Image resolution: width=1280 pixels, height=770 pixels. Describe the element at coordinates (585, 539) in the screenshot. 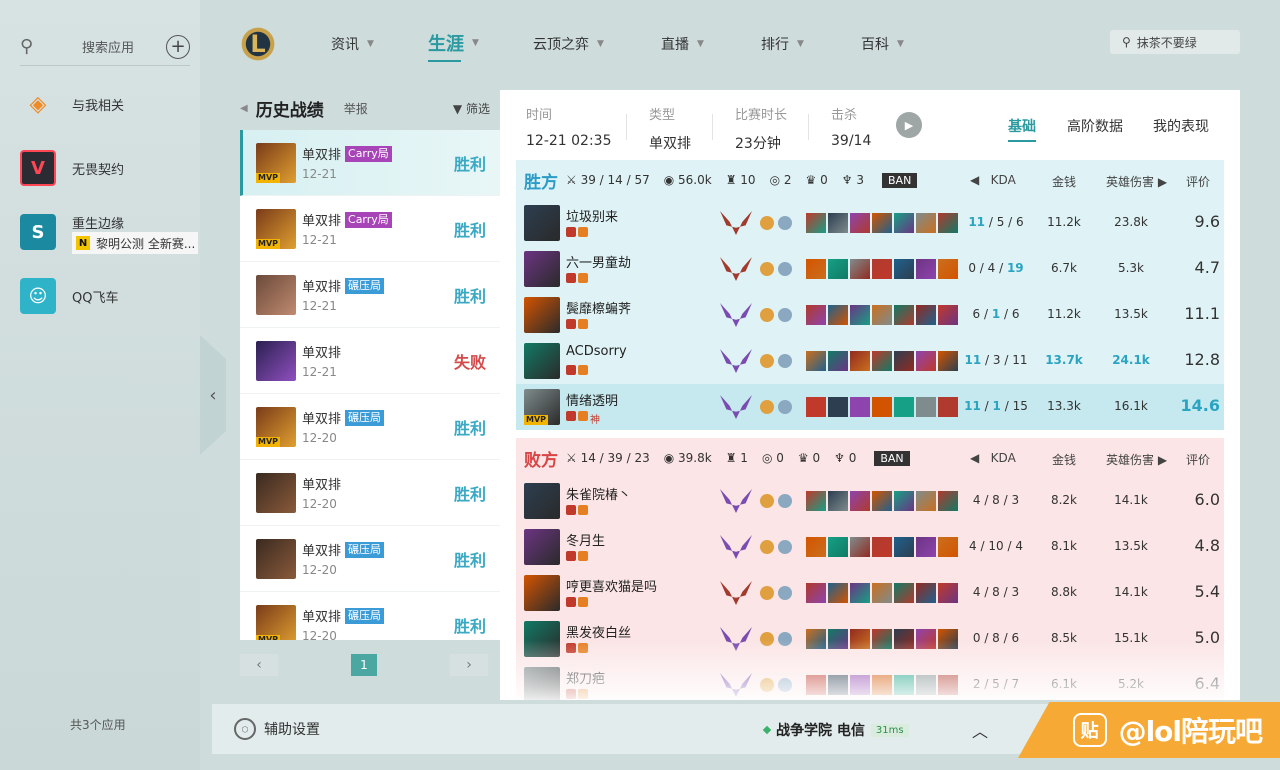

I see `player-name: 冬月生` at that location.